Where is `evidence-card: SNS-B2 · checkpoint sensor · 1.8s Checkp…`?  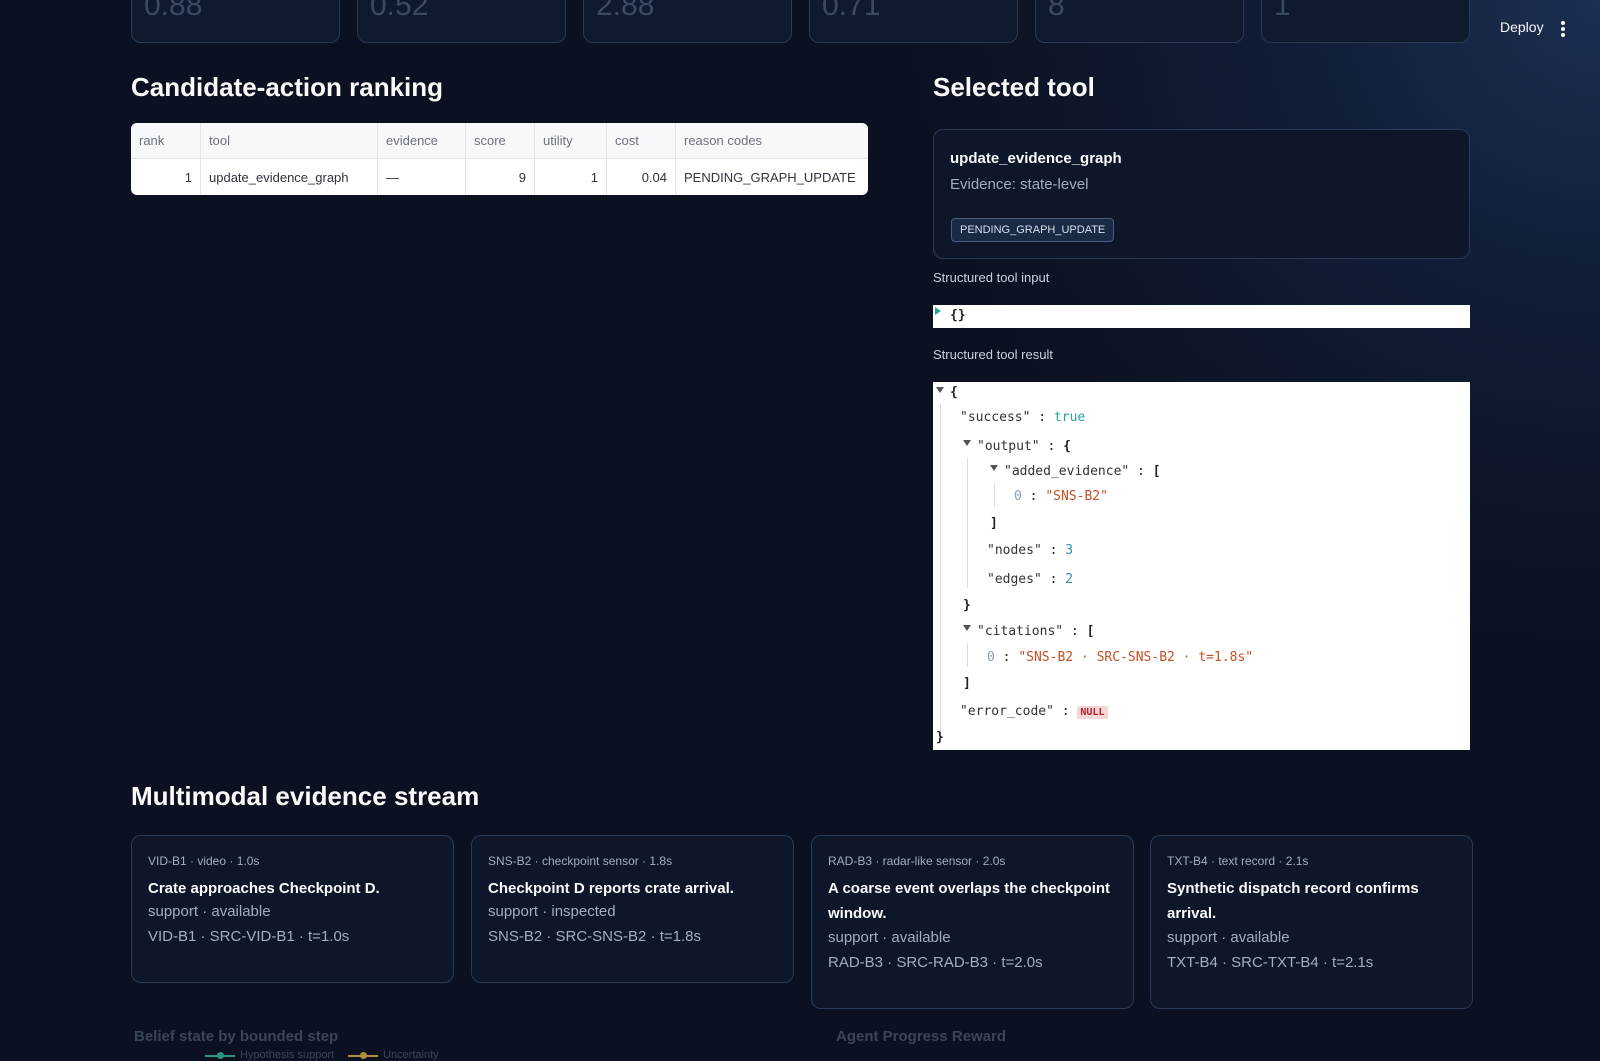
evidence-card: SNS-B2 · checkpoint sensor · 1.8s Checkp… is located at coordinates (632, 909).